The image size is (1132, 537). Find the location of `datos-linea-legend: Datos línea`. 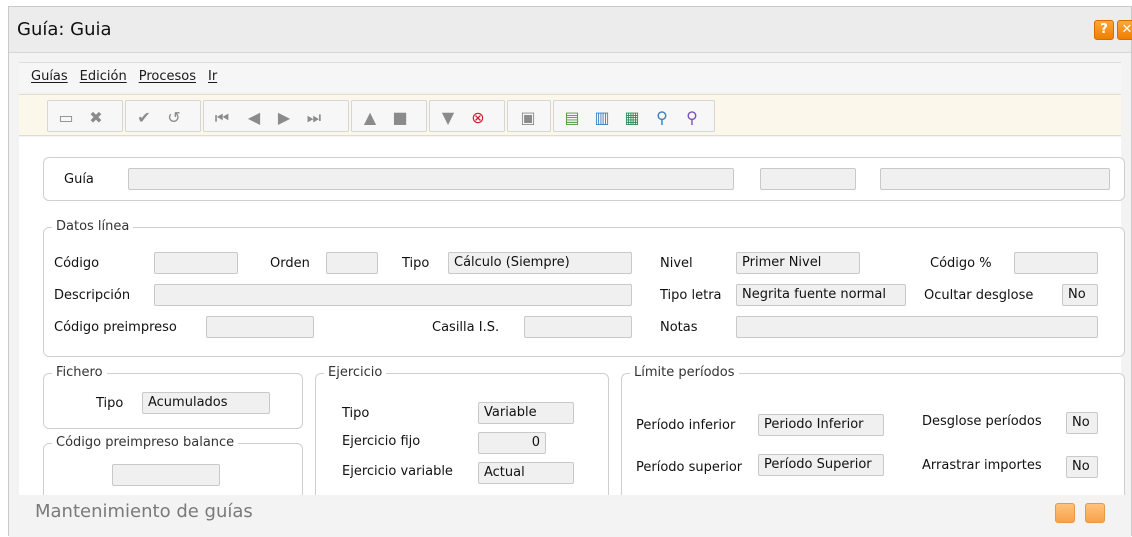

datos-linea-legend: Datos línea is located at coordinates (93, 226).